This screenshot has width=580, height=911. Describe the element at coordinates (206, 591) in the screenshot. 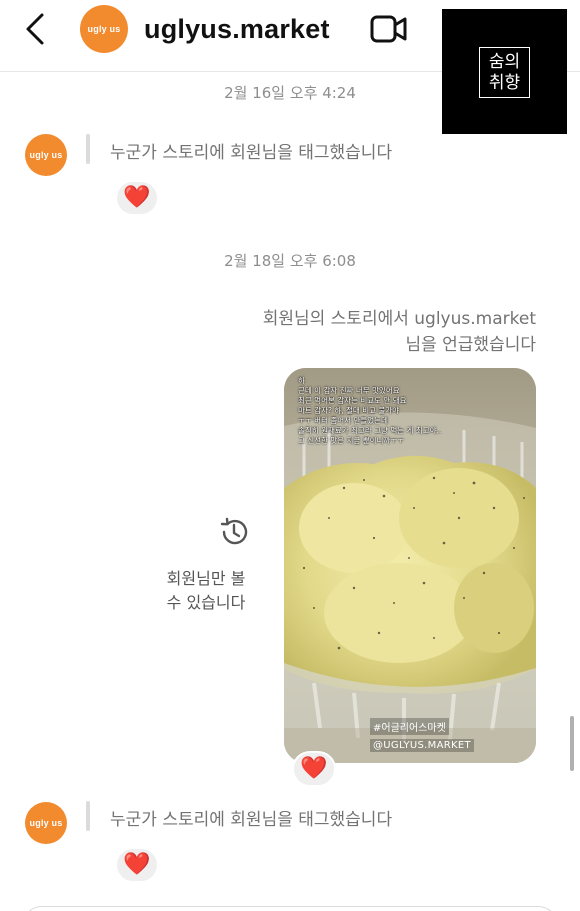

I see `private-notice: 회원님만 볼 수 있습니다` at that location.